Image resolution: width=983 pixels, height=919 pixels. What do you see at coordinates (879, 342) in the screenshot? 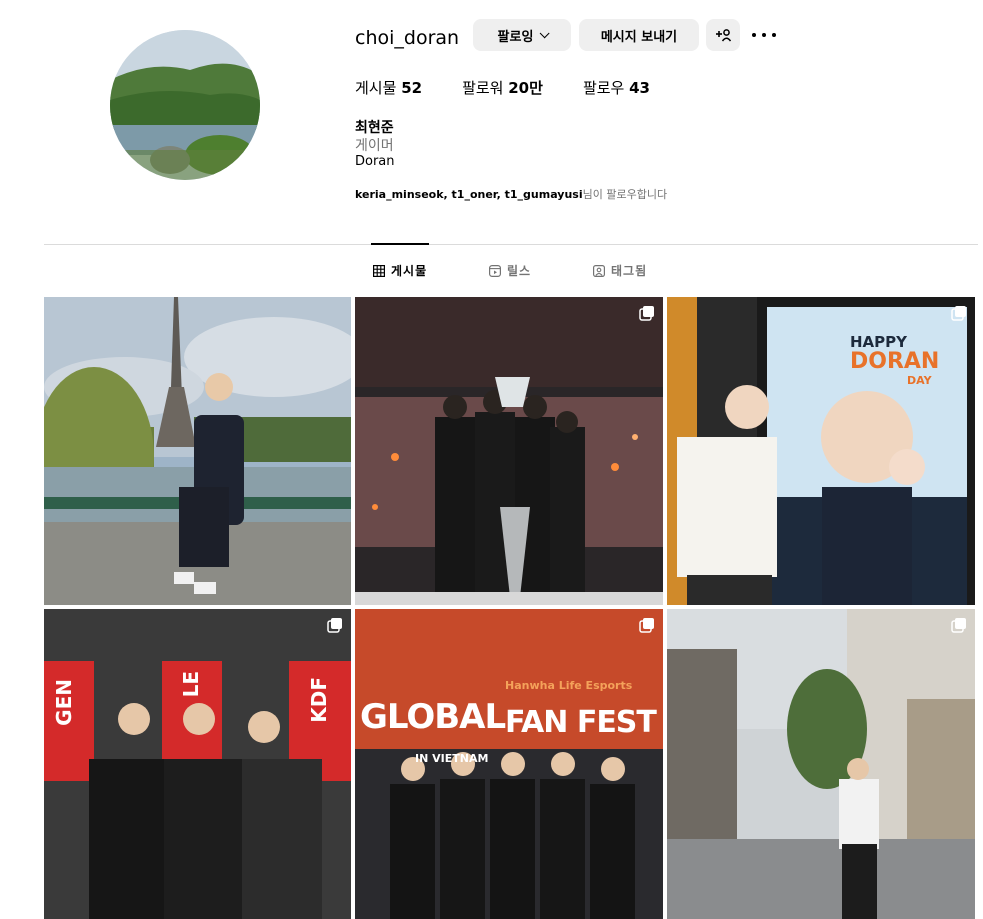
I see `sign-happy: HAPPY` at bounding box center [879, 342].